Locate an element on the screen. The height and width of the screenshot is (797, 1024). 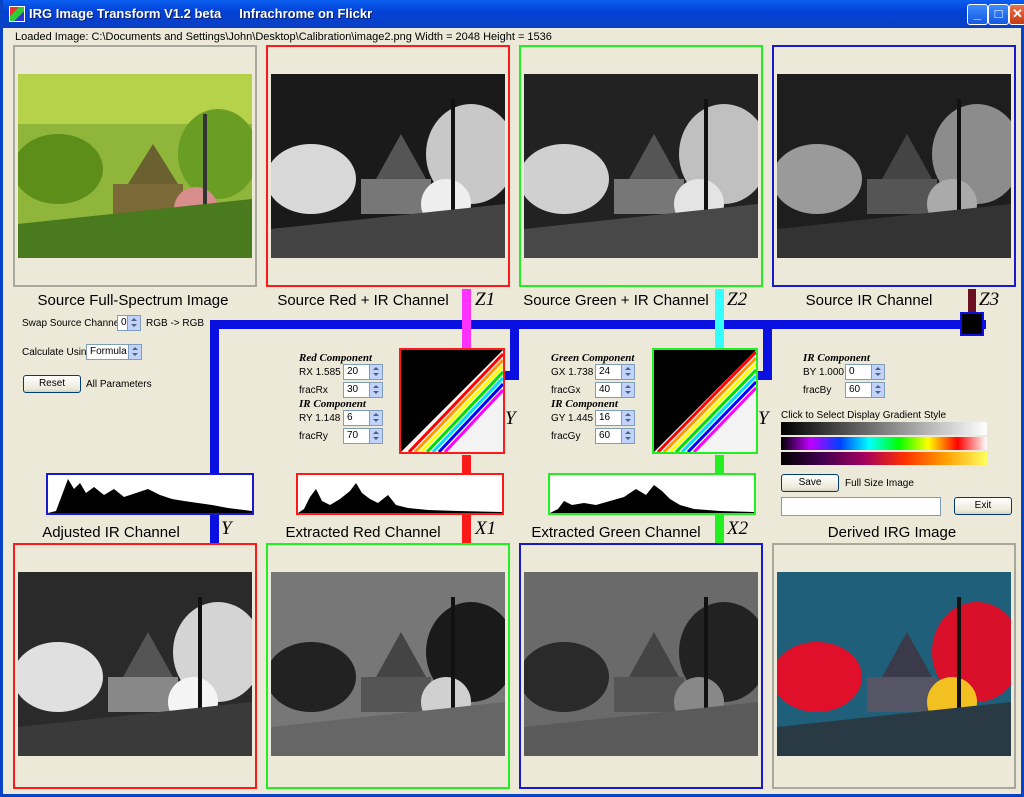
app-icon is located at coordinates (17, 14).